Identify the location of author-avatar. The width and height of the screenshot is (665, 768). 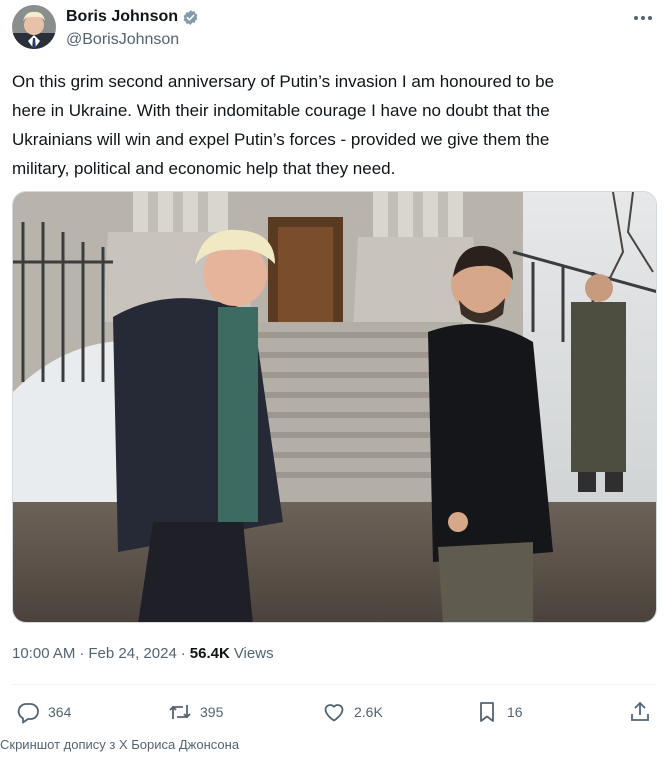
(34, 27).